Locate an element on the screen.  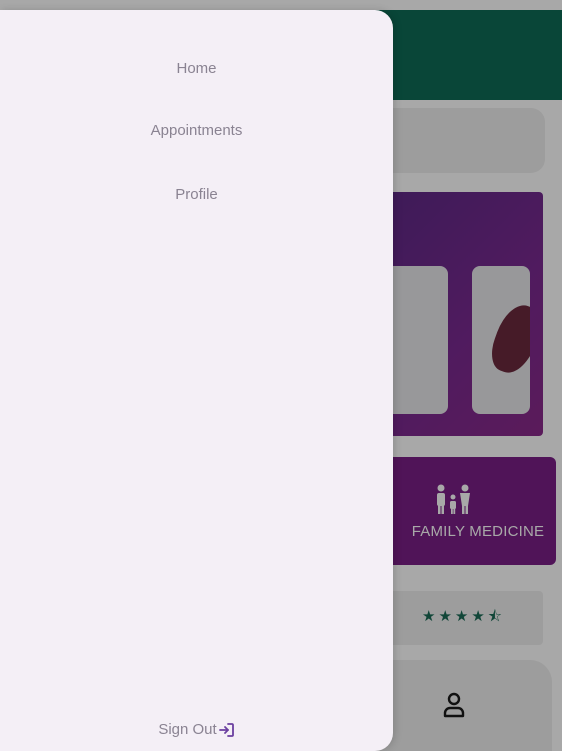
drawer-item-appointments: Appointments is located at coordinates (196, 130).